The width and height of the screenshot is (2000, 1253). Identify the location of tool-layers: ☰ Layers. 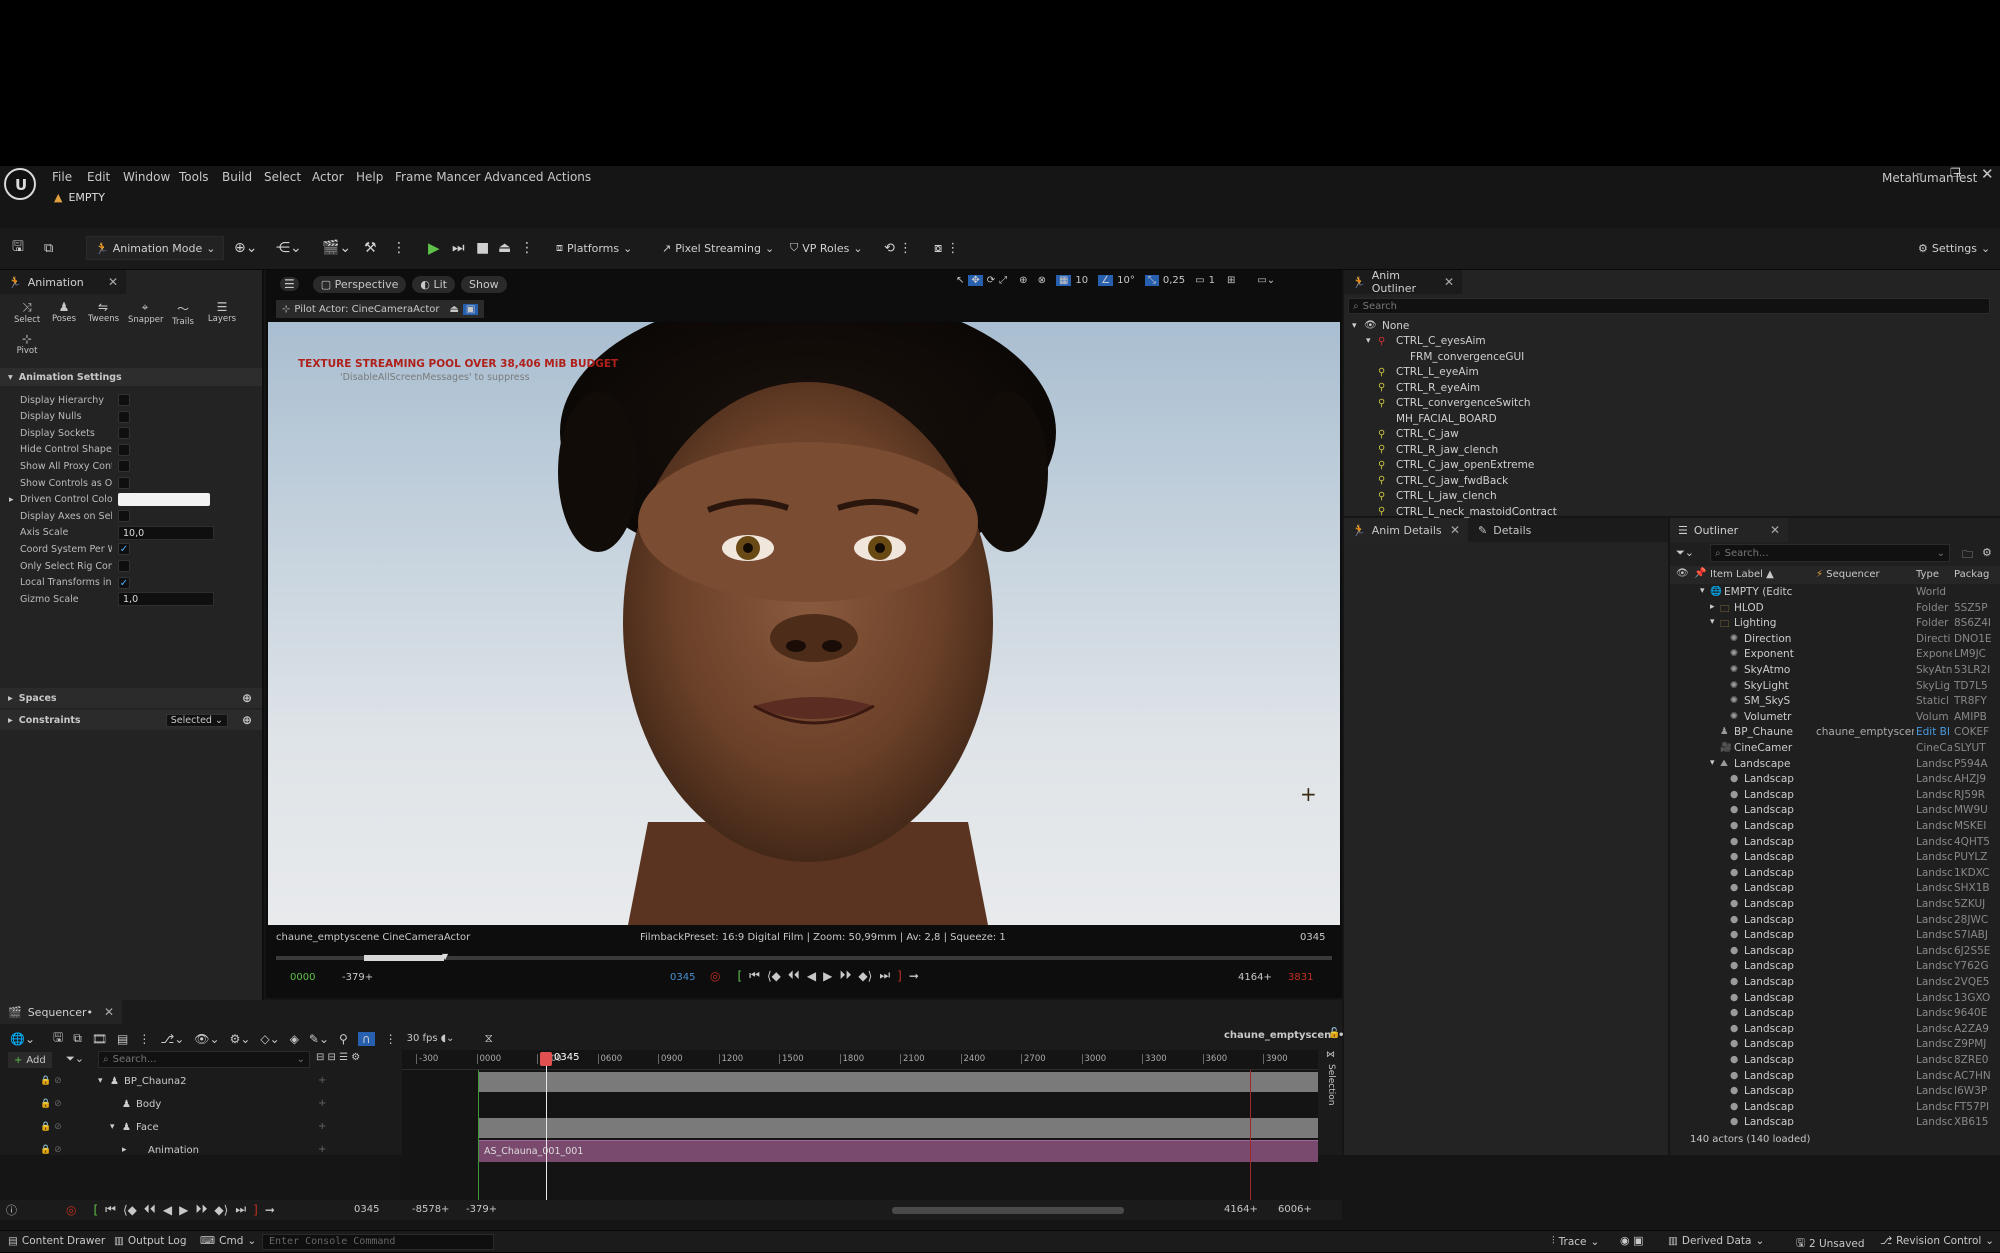
(222, 312).